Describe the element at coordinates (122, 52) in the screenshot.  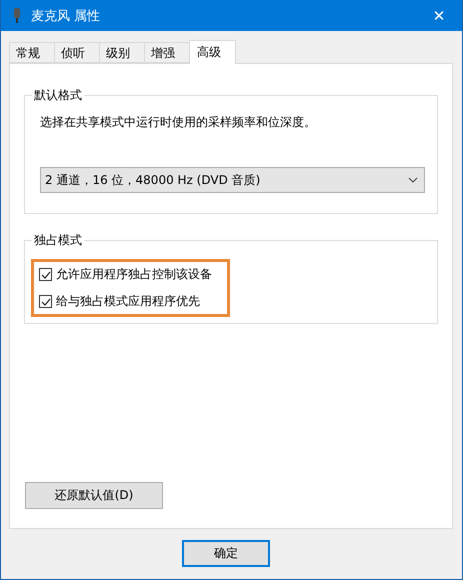
I see `tab: 级别` at that location.